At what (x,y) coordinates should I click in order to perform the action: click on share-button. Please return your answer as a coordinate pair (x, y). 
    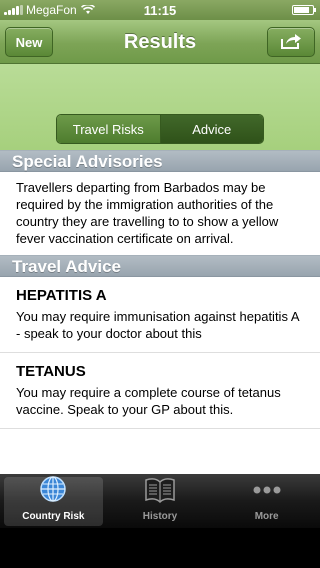
    Looking at the image, I should click on (291, 42).